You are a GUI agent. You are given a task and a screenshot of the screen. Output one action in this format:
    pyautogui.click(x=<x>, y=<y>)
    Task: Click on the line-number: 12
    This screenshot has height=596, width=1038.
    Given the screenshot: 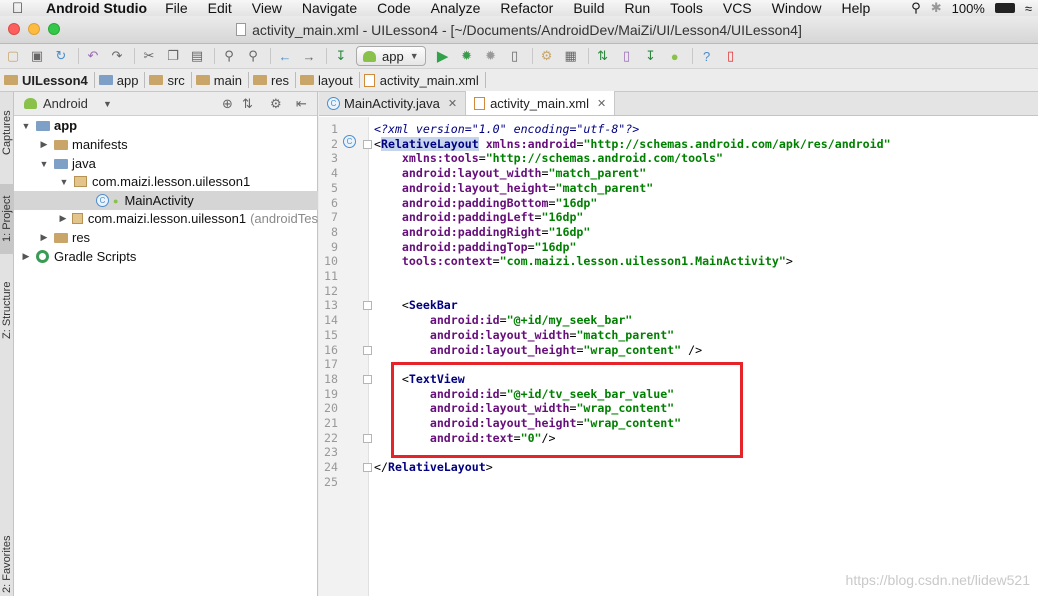 What is the action you would take?
    pyautogui.click(x=331, y=290)
    